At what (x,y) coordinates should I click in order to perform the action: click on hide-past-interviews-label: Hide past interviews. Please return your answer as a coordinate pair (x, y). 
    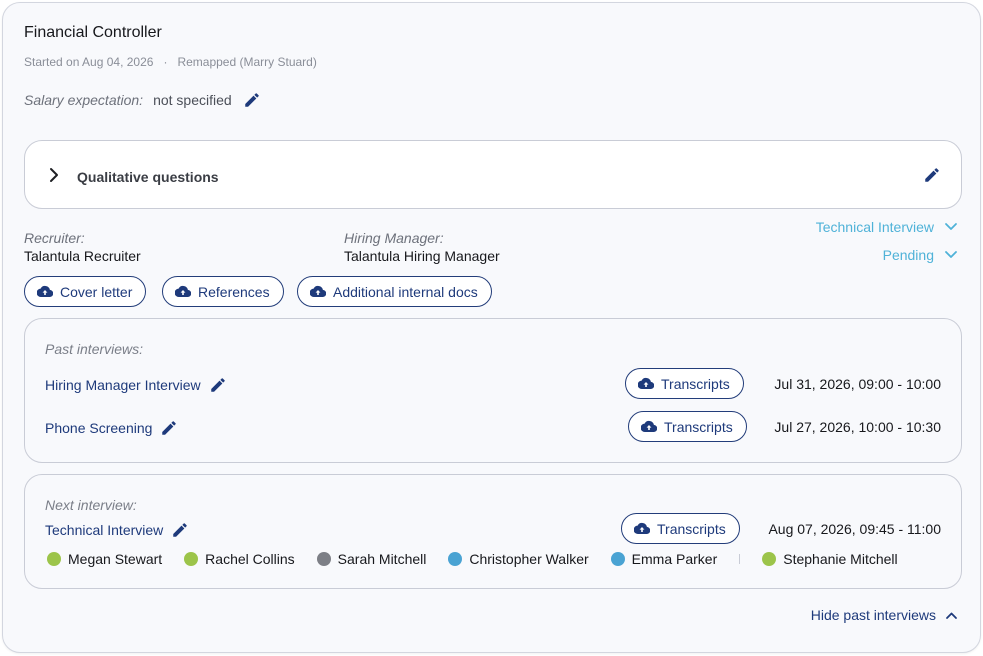
    Looking at the image, I should click on (873, 615).